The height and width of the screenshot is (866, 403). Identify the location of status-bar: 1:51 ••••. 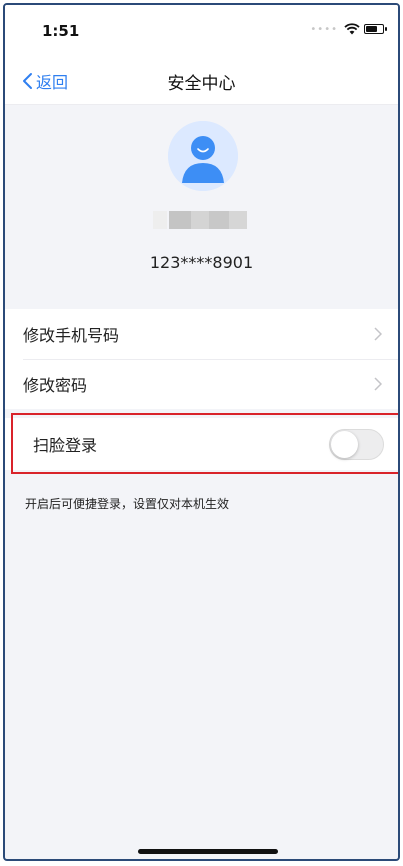
(201, 30).